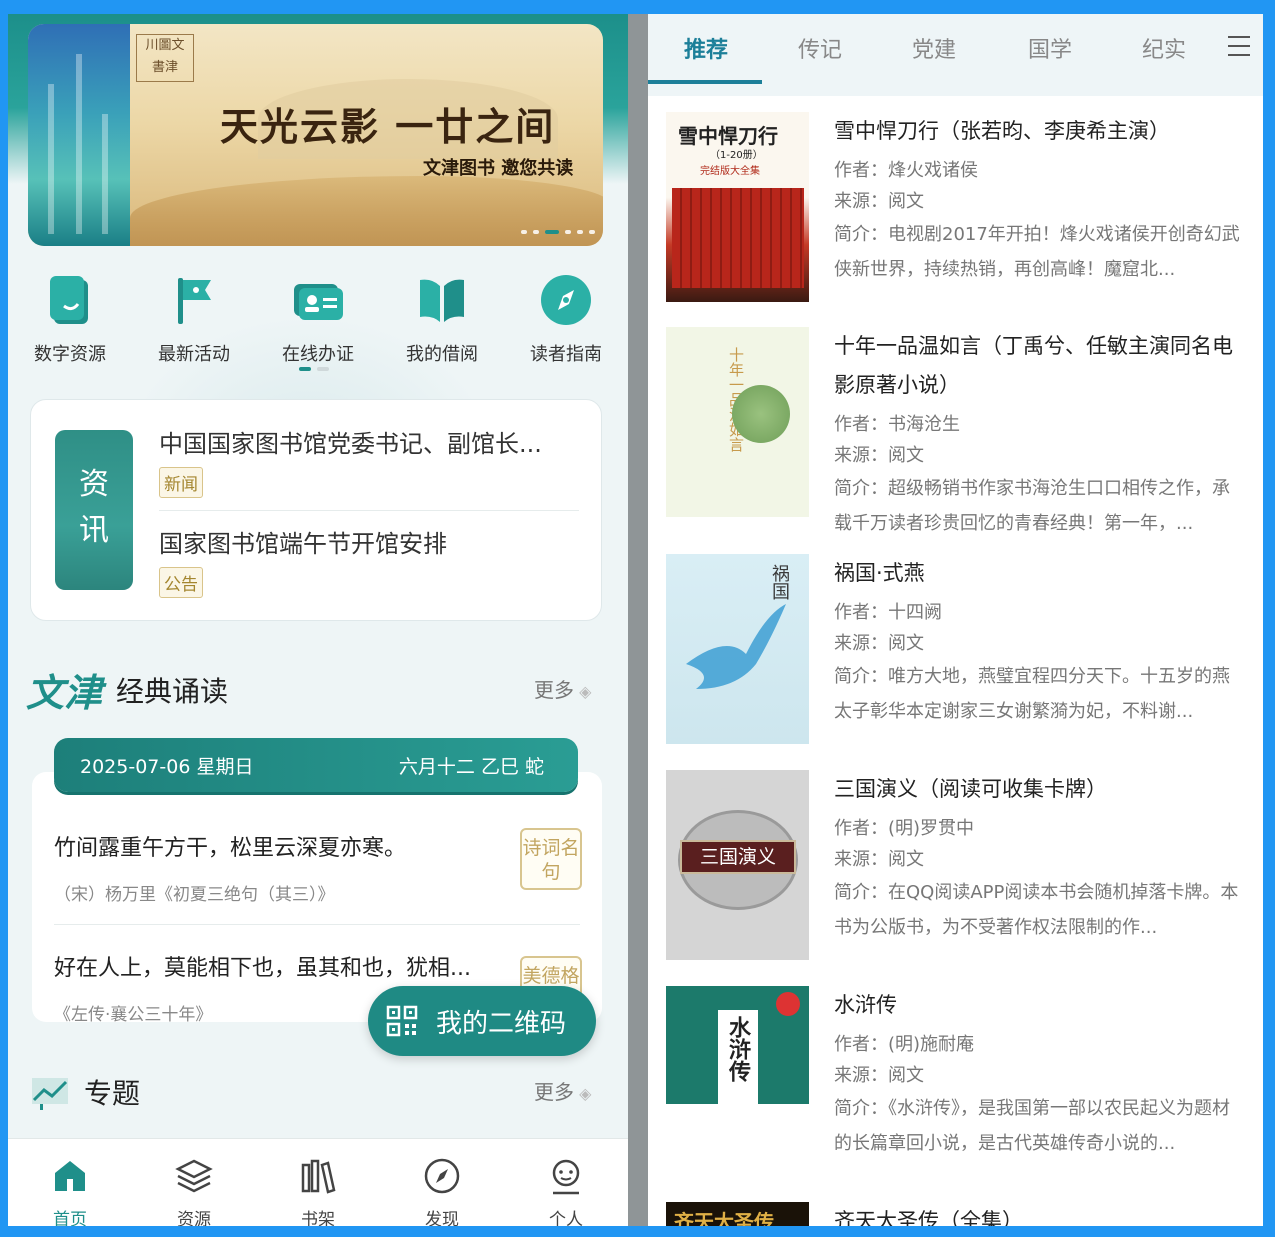  Describe the element at coordinates (558, 232) in the screenshot. I see `banner-indicator` at that location.